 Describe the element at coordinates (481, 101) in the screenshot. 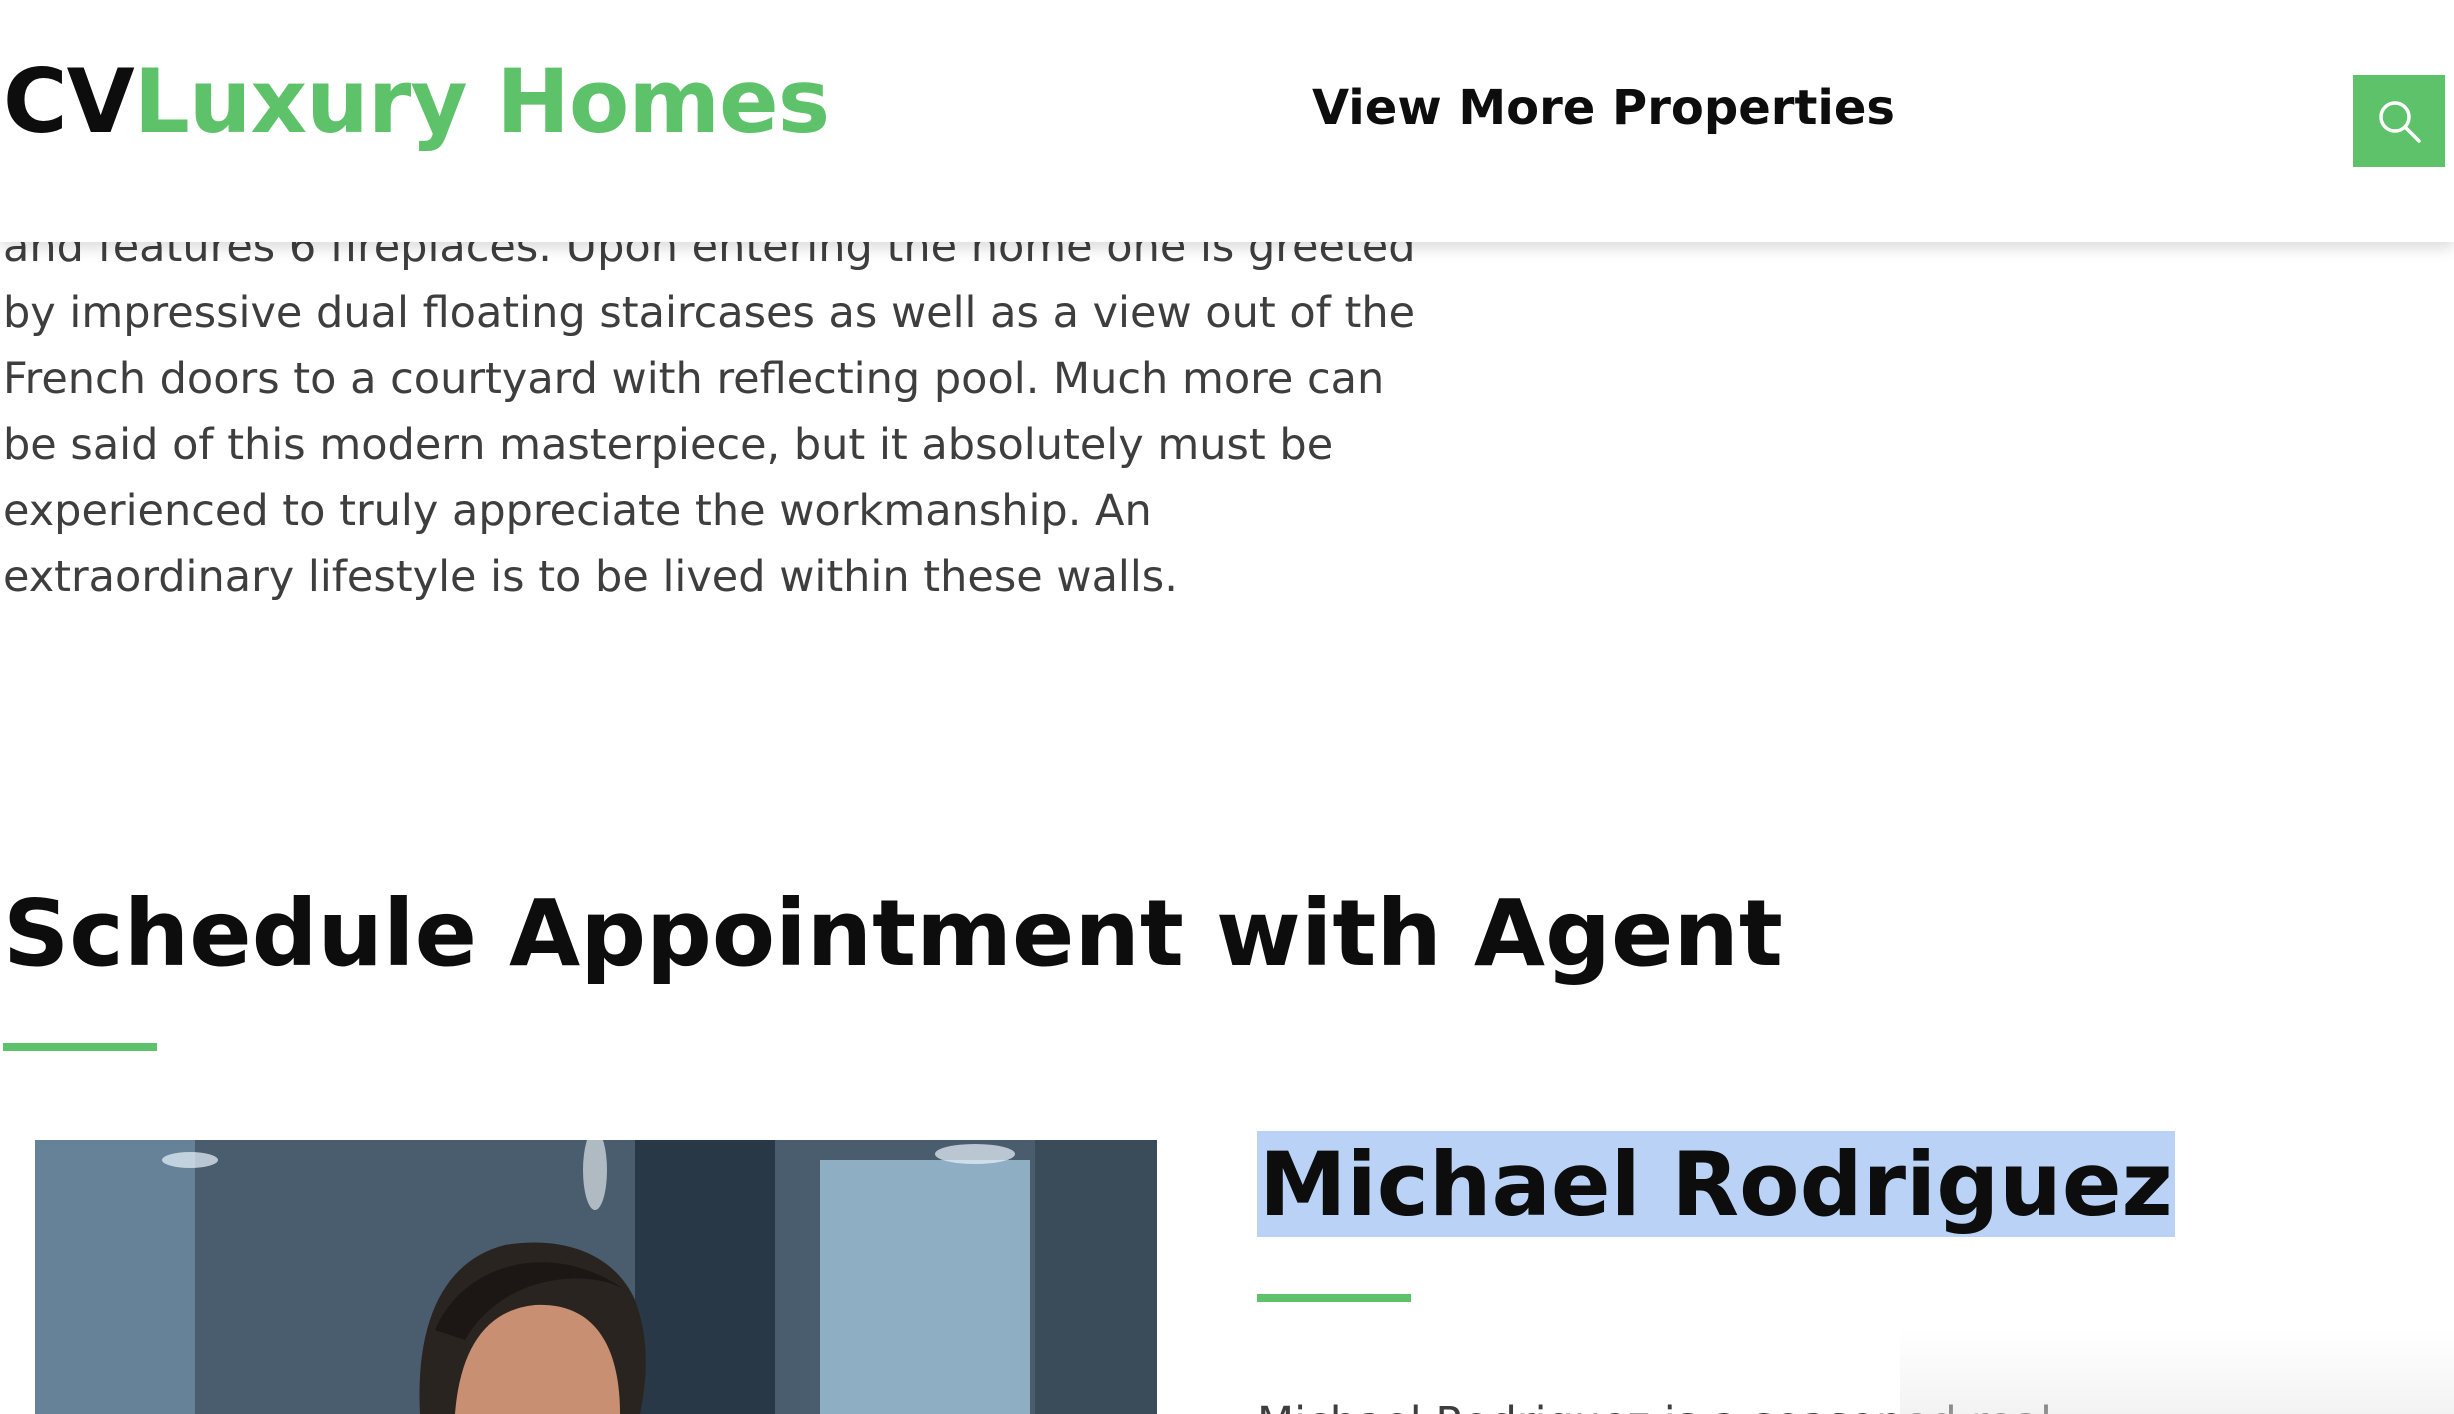

I see `logo-brand: Luxury Homes` at that location.